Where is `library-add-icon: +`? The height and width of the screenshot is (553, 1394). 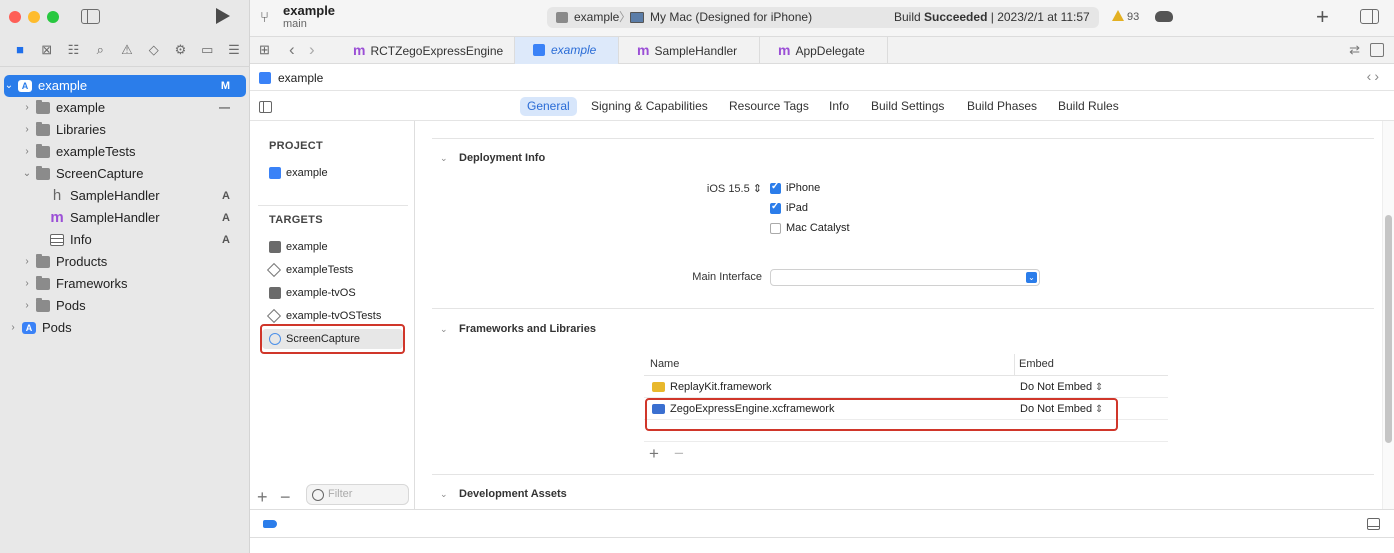
library-add-icon: + is located at coordinates (1322, 17).